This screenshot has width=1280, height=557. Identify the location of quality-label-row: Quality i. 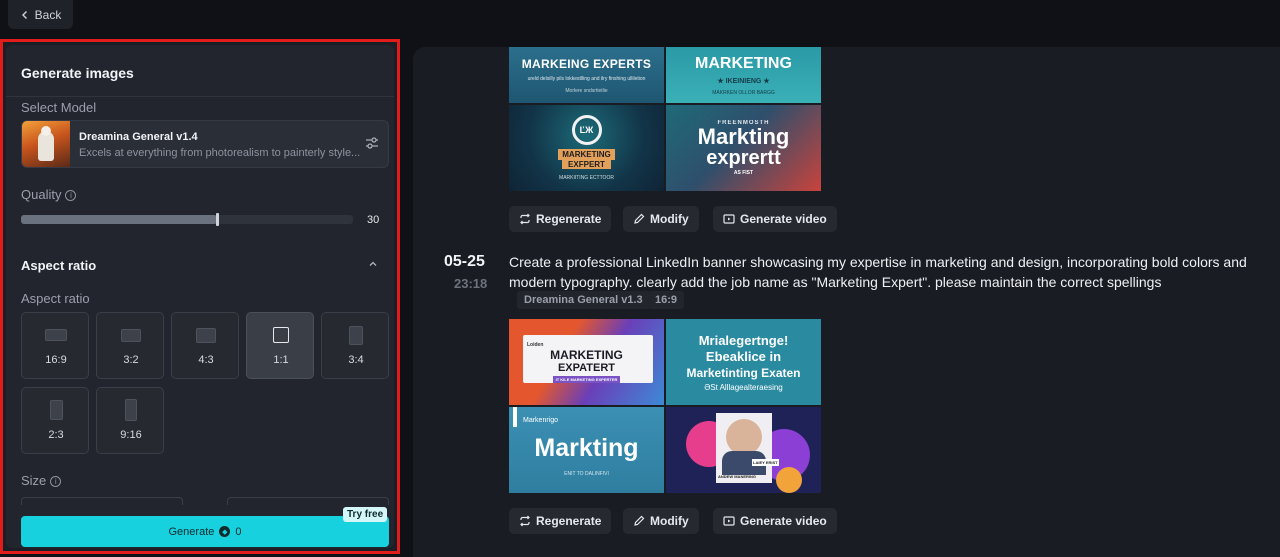
(49, 194).